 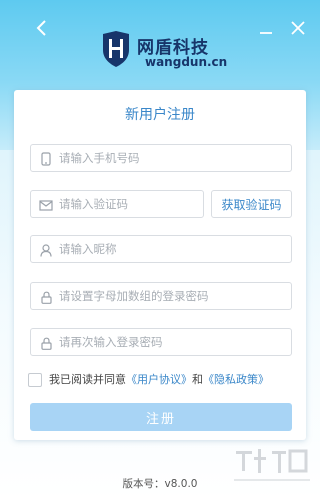 I want to click on minimize-button, so click(x=266, y=28).